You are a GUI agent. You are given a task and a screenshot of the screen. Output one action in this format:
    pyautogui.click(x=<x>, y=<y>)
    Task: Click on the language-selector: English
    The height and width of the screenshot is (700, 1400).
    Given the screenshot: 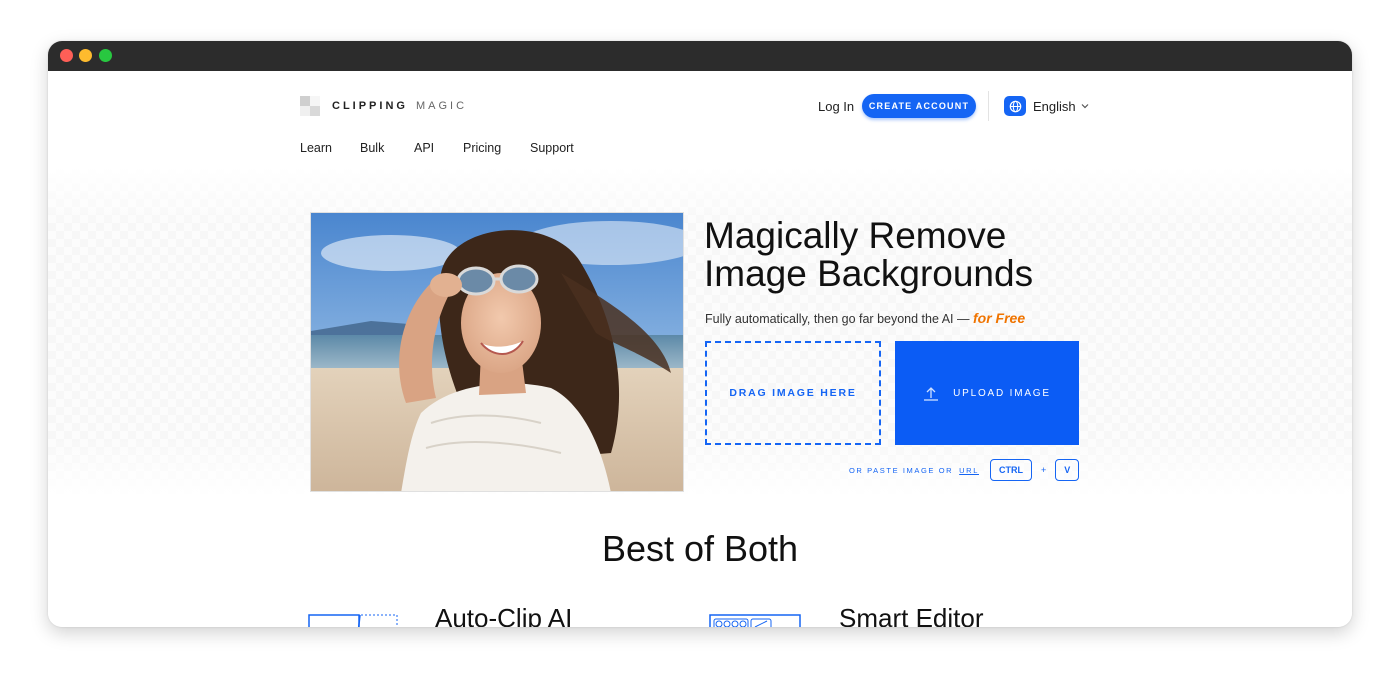 What is the action you would take?
    pyautogui.click(x=1046, y=106)
    